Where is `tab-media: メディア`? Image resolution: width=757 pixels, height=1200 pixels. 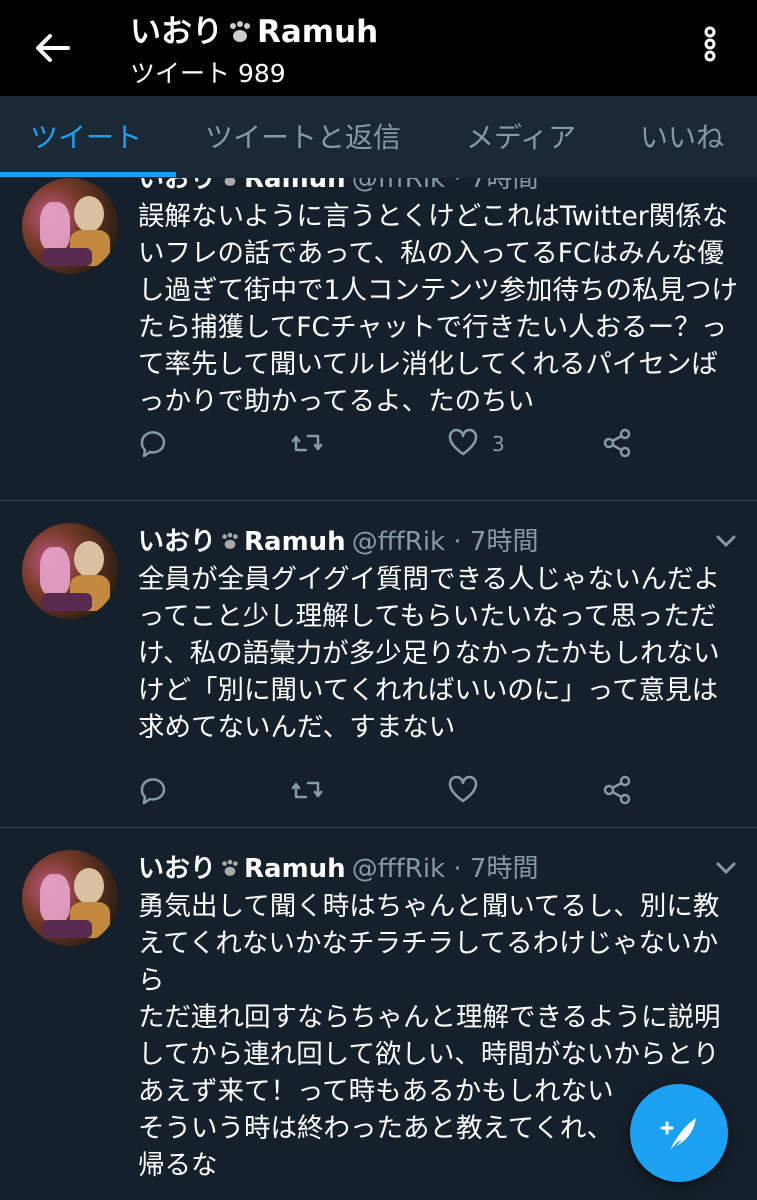
tab-media: メディア is located at coordinates (521, 136).